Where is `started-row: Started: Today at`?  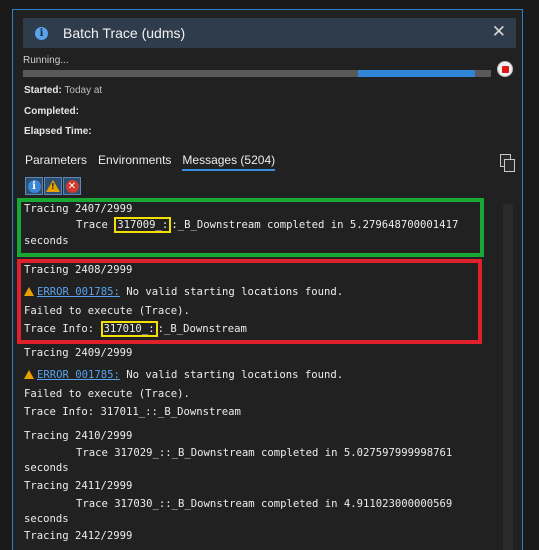
started-row: Started: Today at is located at coordinates (63, 90).